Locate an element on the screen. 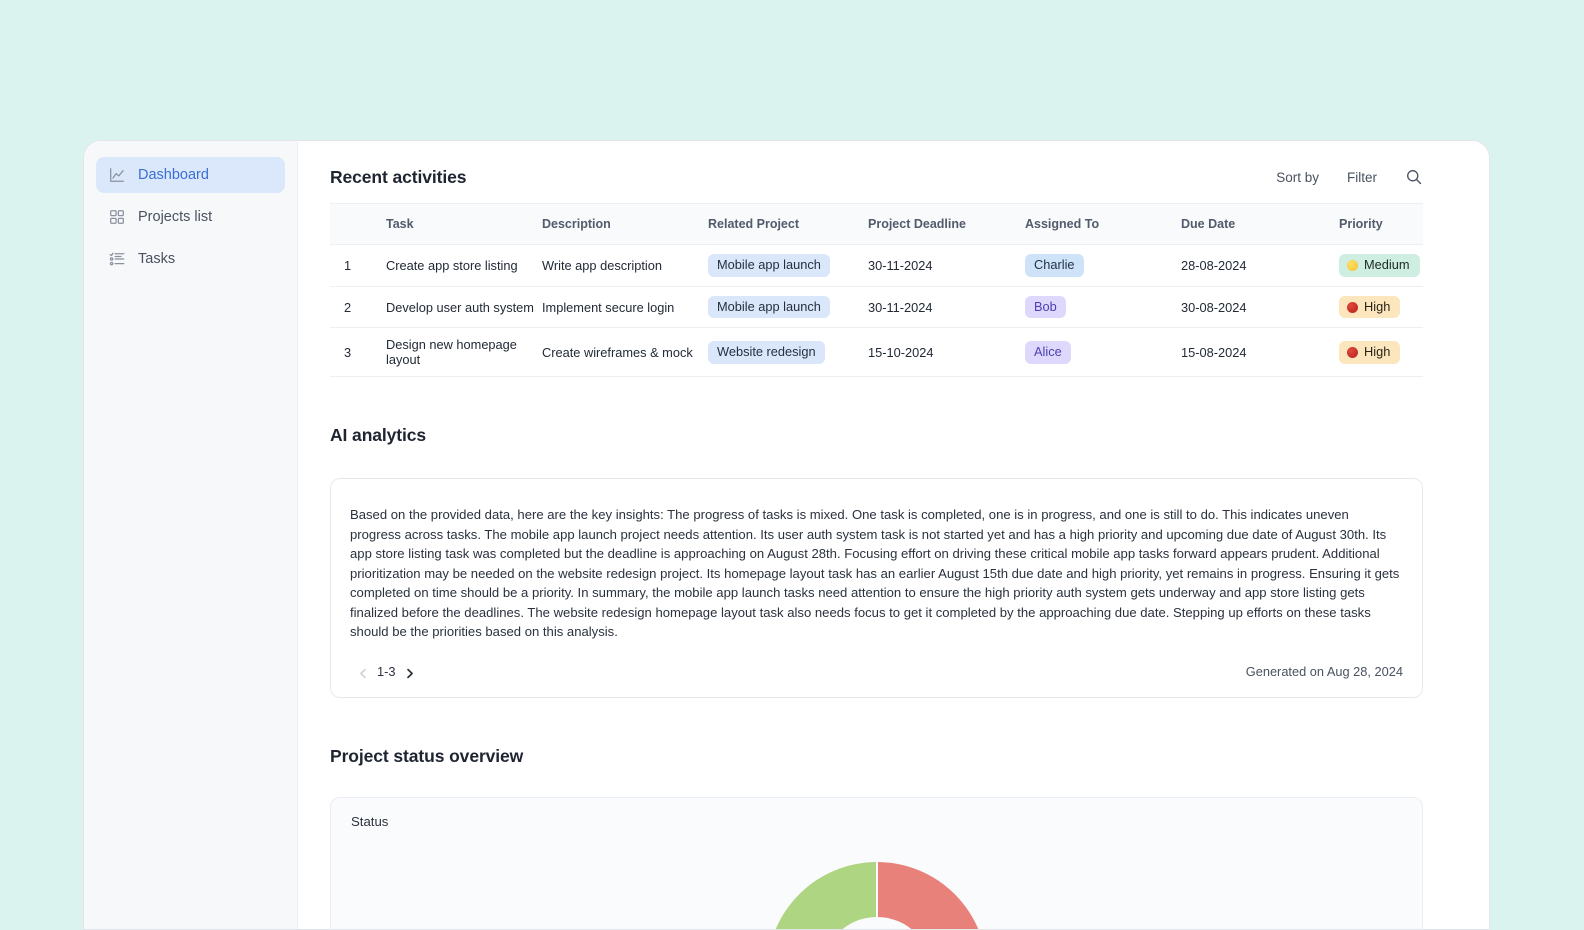  status-badge: Medium is located at coordinates (1379, 265).